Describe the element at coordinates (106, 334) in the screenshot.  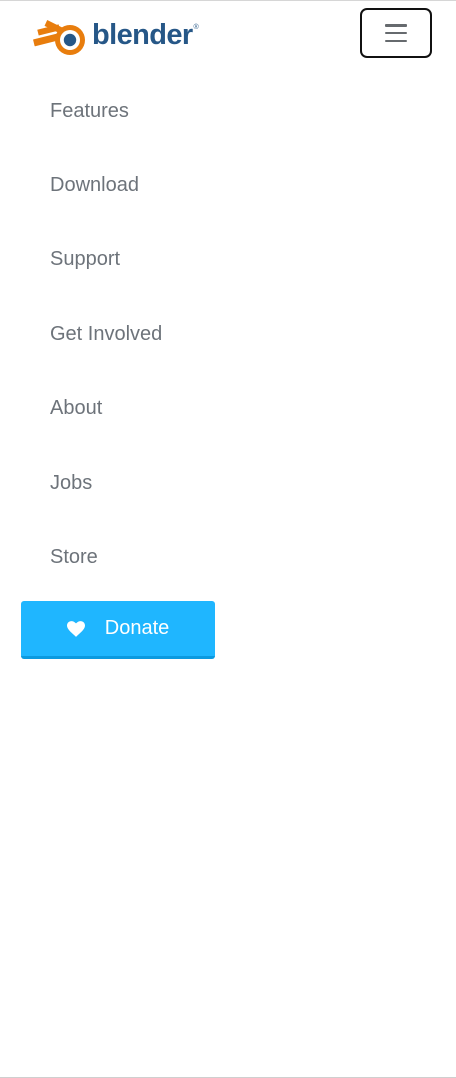
I see `nav-link-get-involved: Get Involved` at that location.